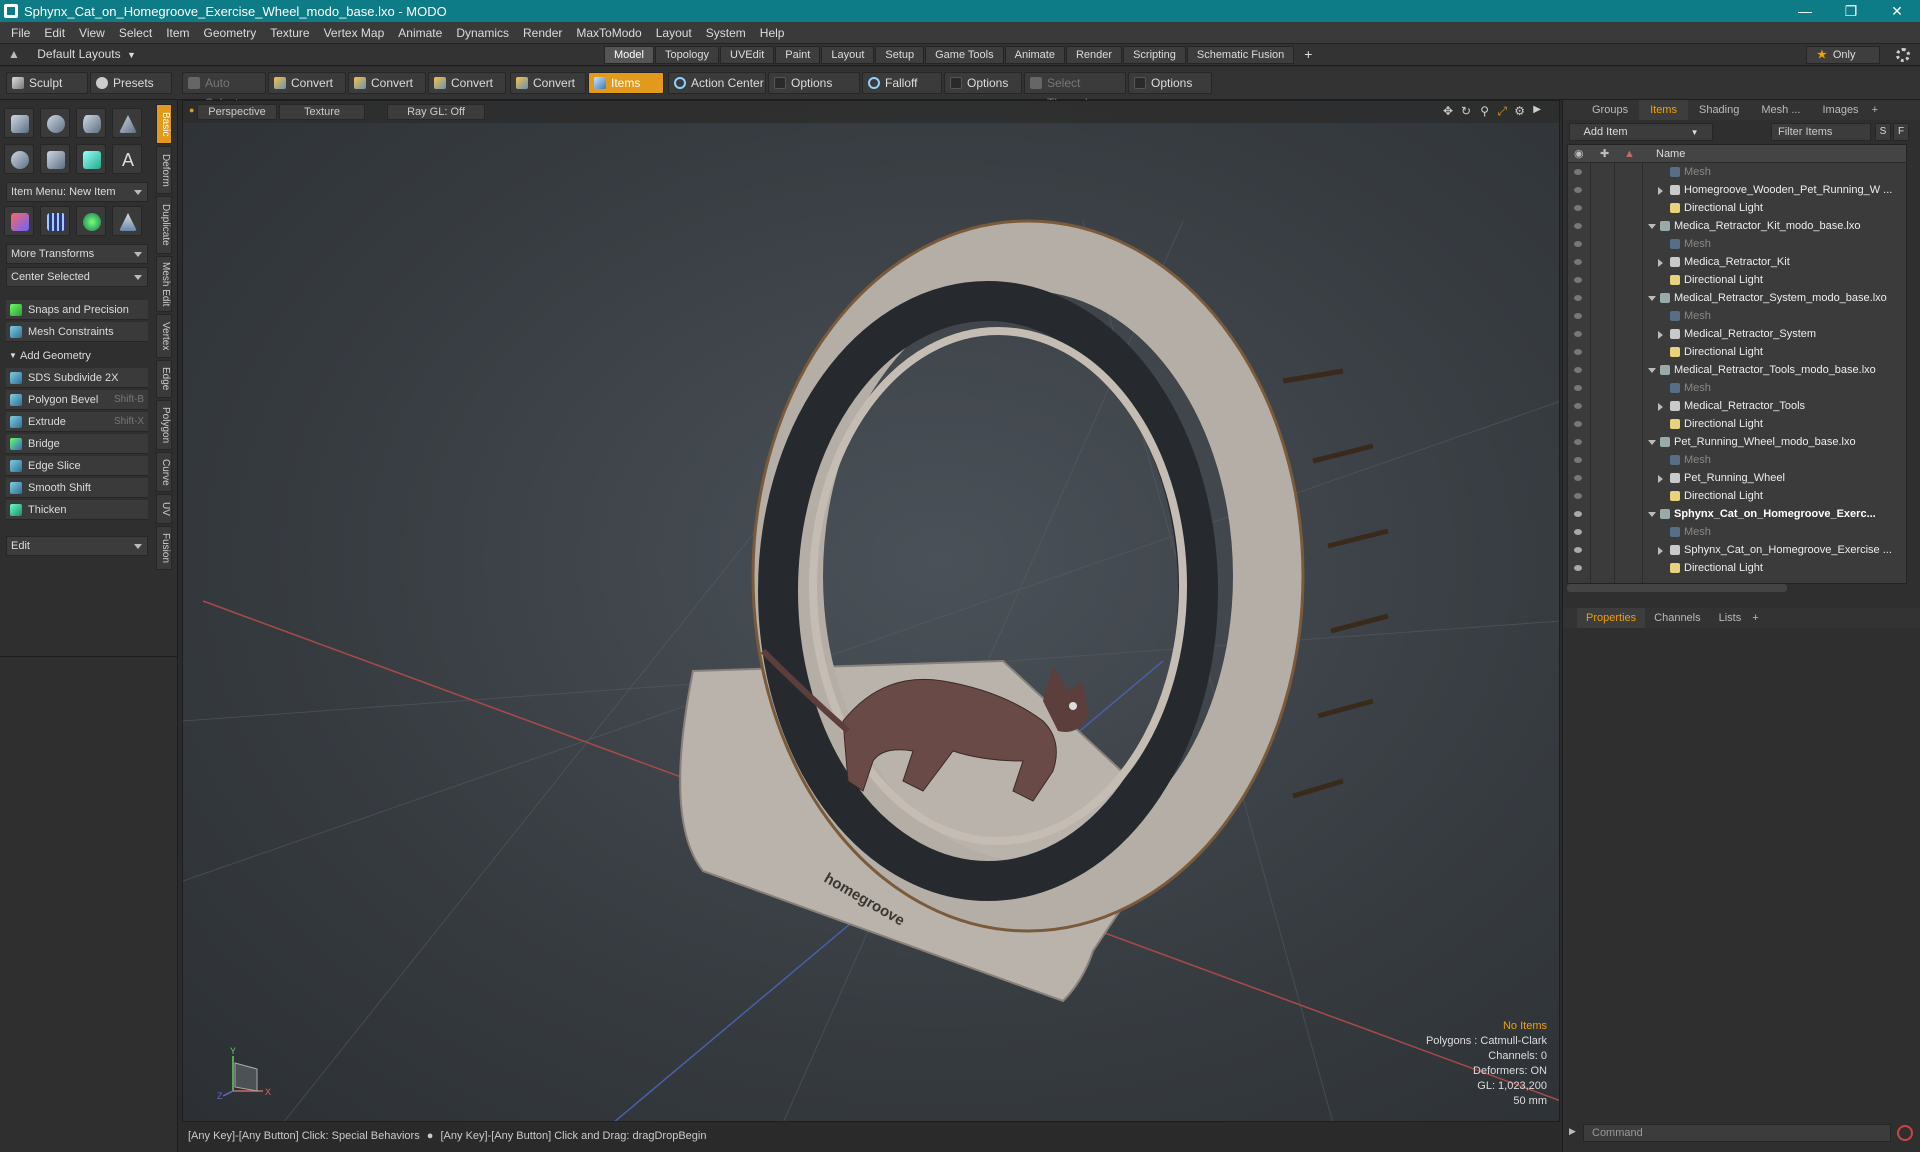 This screenshot has height=1152, width=1920. What do you see at coordinates (983, 83) in the screenshot?
I see `options-button-2: Options` at bounding box center [983, 83].